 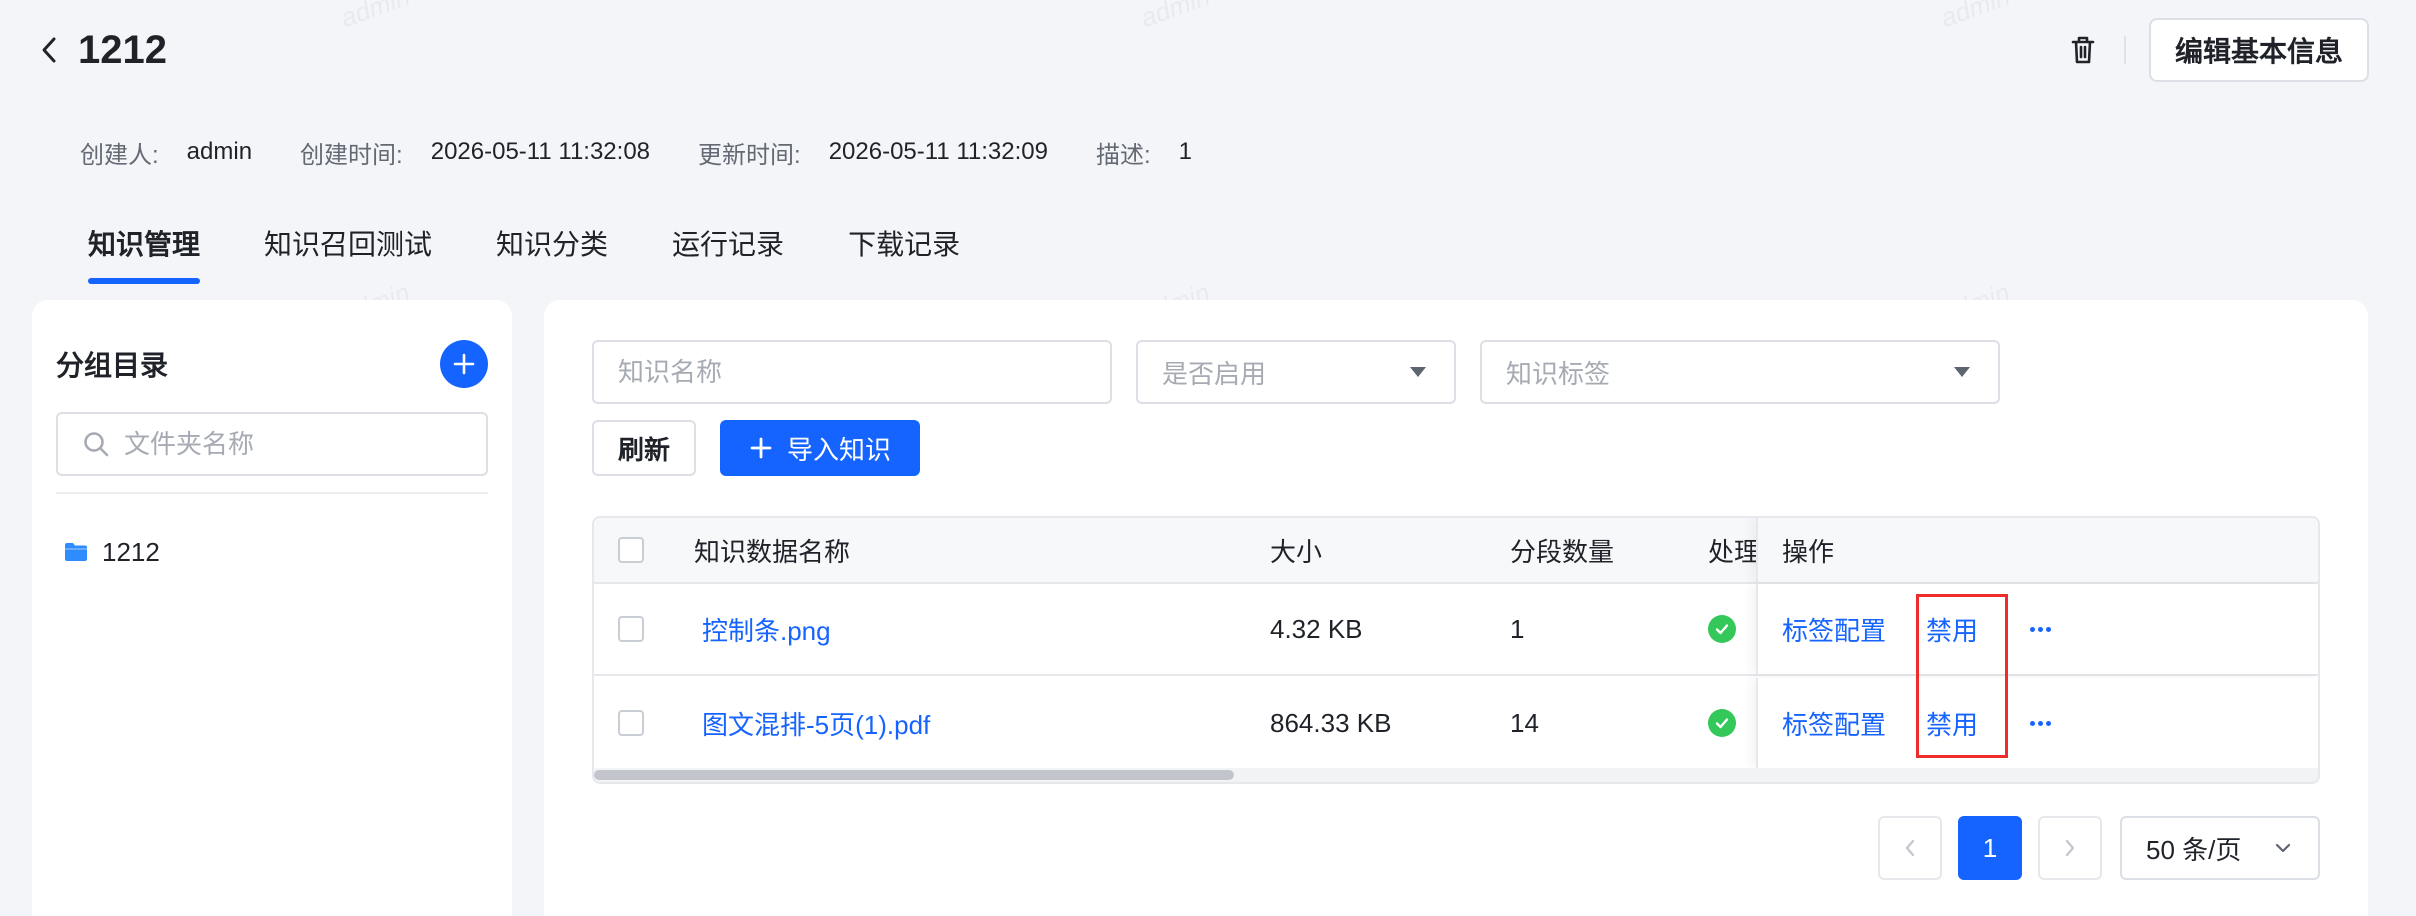 I want to click on chevron-left-icon, so click(x=1910, y=848).